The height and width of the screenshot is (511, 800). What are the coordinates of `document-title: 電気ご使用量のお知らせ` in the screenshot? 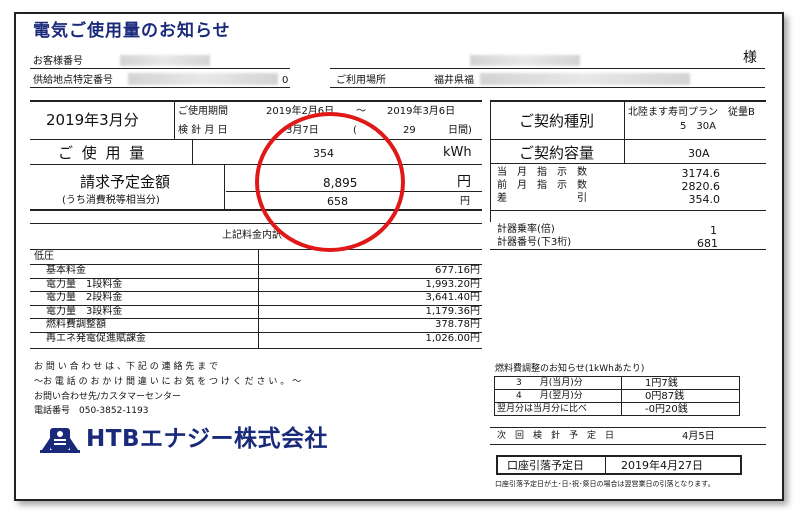 It's located at (132, 31).